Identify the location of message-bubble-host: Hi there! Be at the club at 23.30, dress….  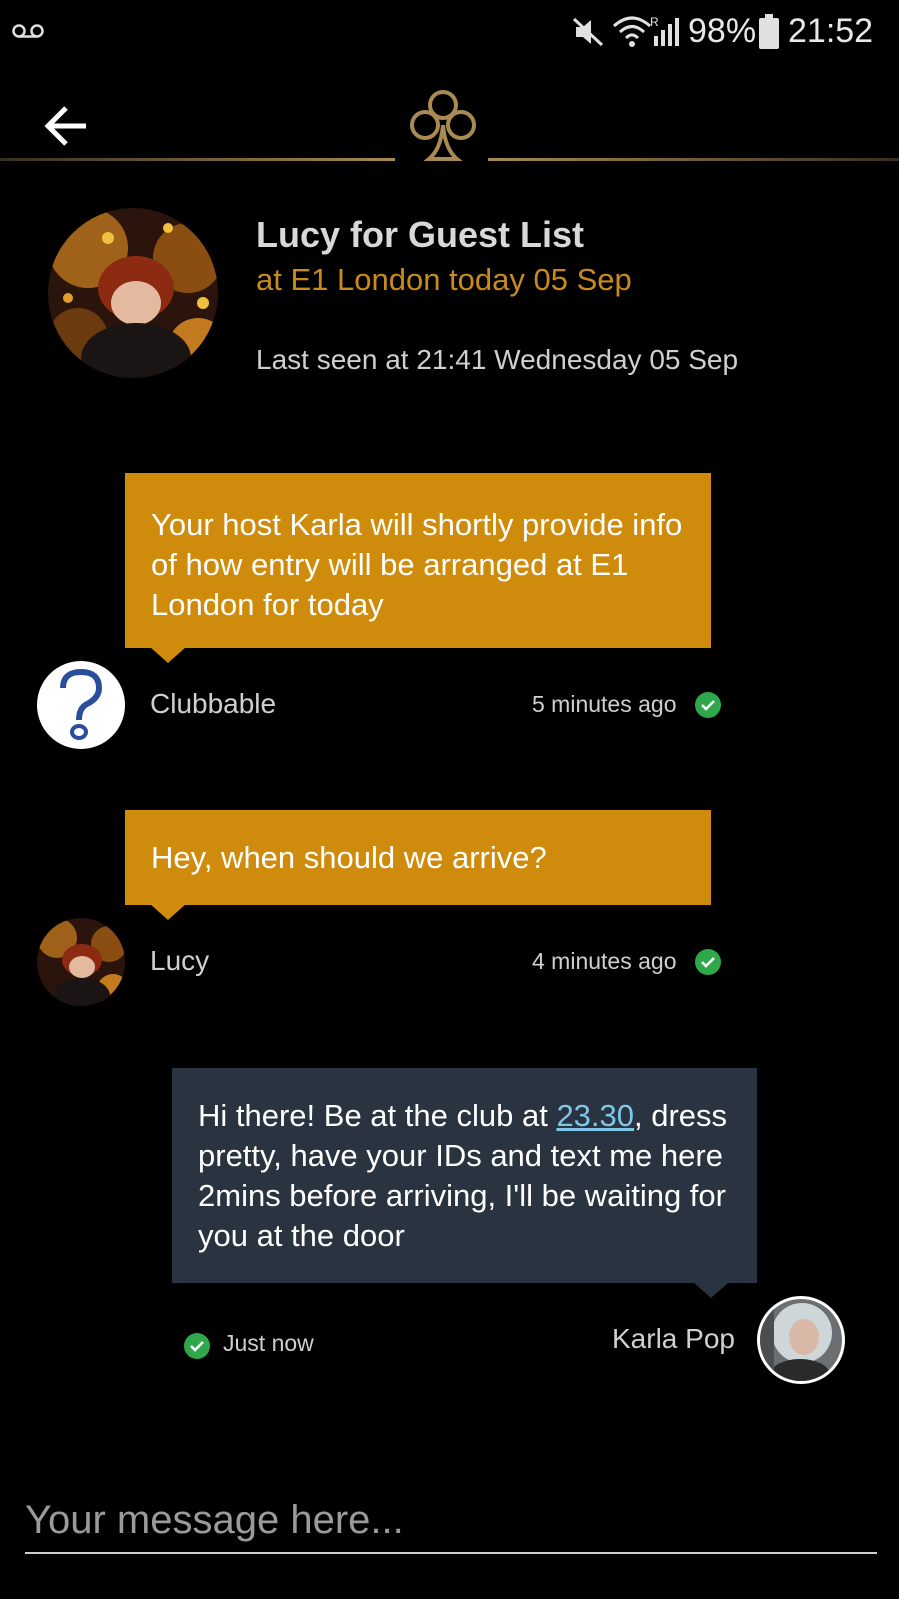
(464, 1175).